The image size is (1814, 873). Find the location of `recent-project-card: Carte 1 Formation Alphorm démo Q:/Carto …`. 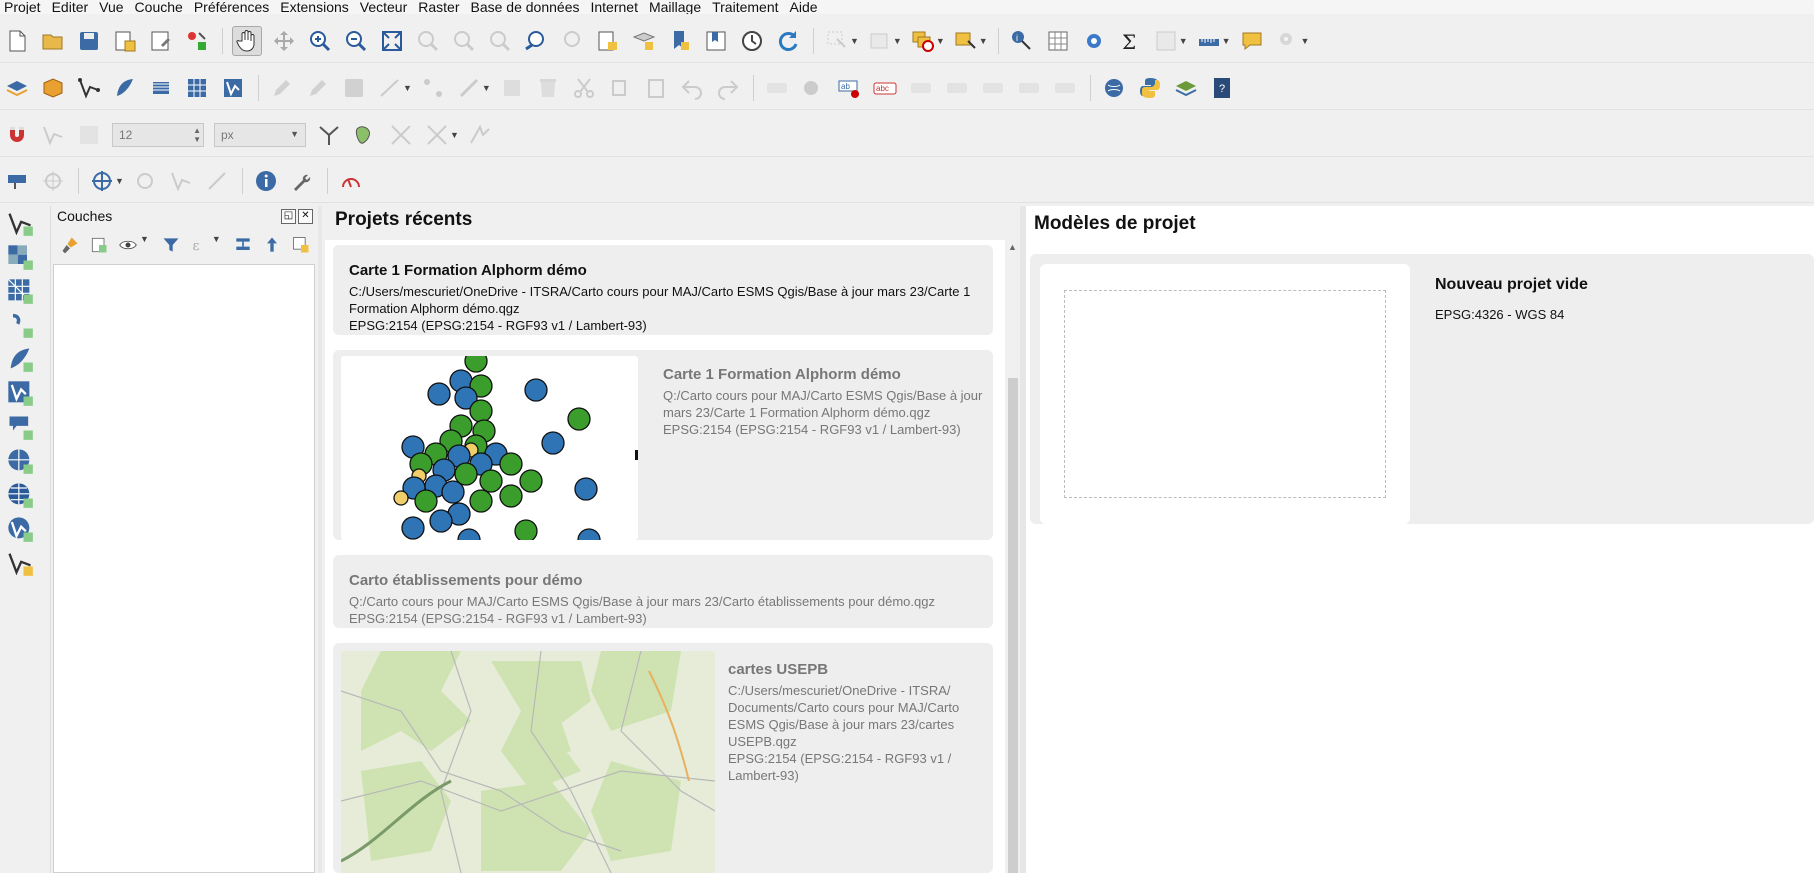

recent-project-card: Carte 1 Formation Alphorm démo Q:/Carto … is located at coordinates (663, 445).